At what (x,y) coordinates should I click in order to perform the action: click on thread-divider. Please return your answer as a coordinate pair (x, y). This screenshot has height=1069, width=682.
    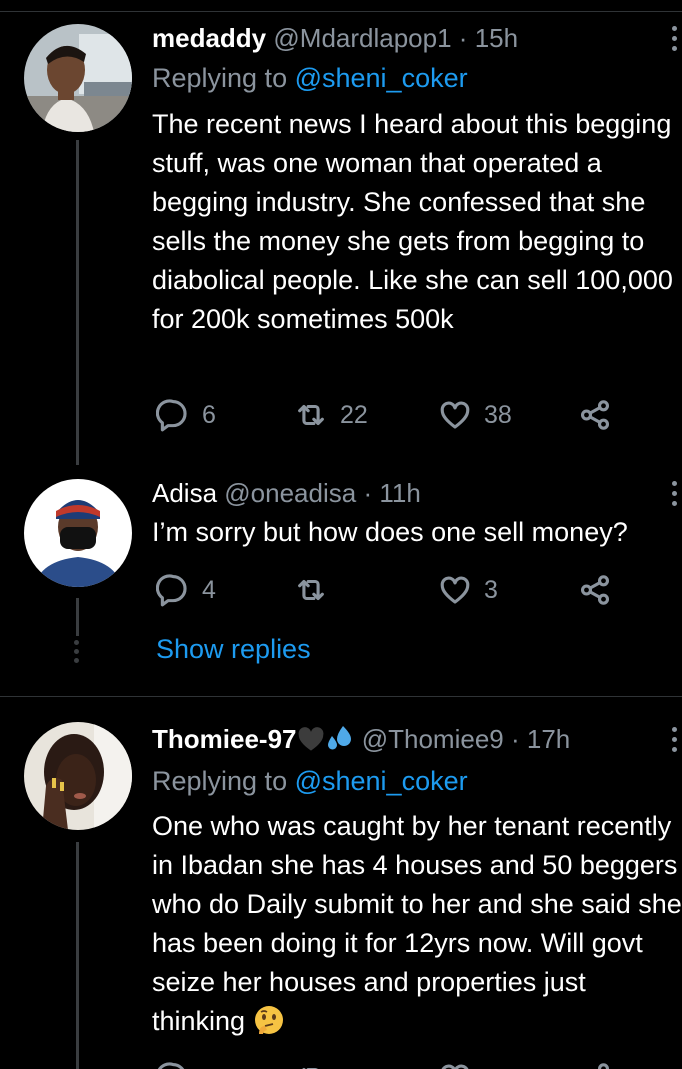
    Looking at the image, I should click on (341, 696).